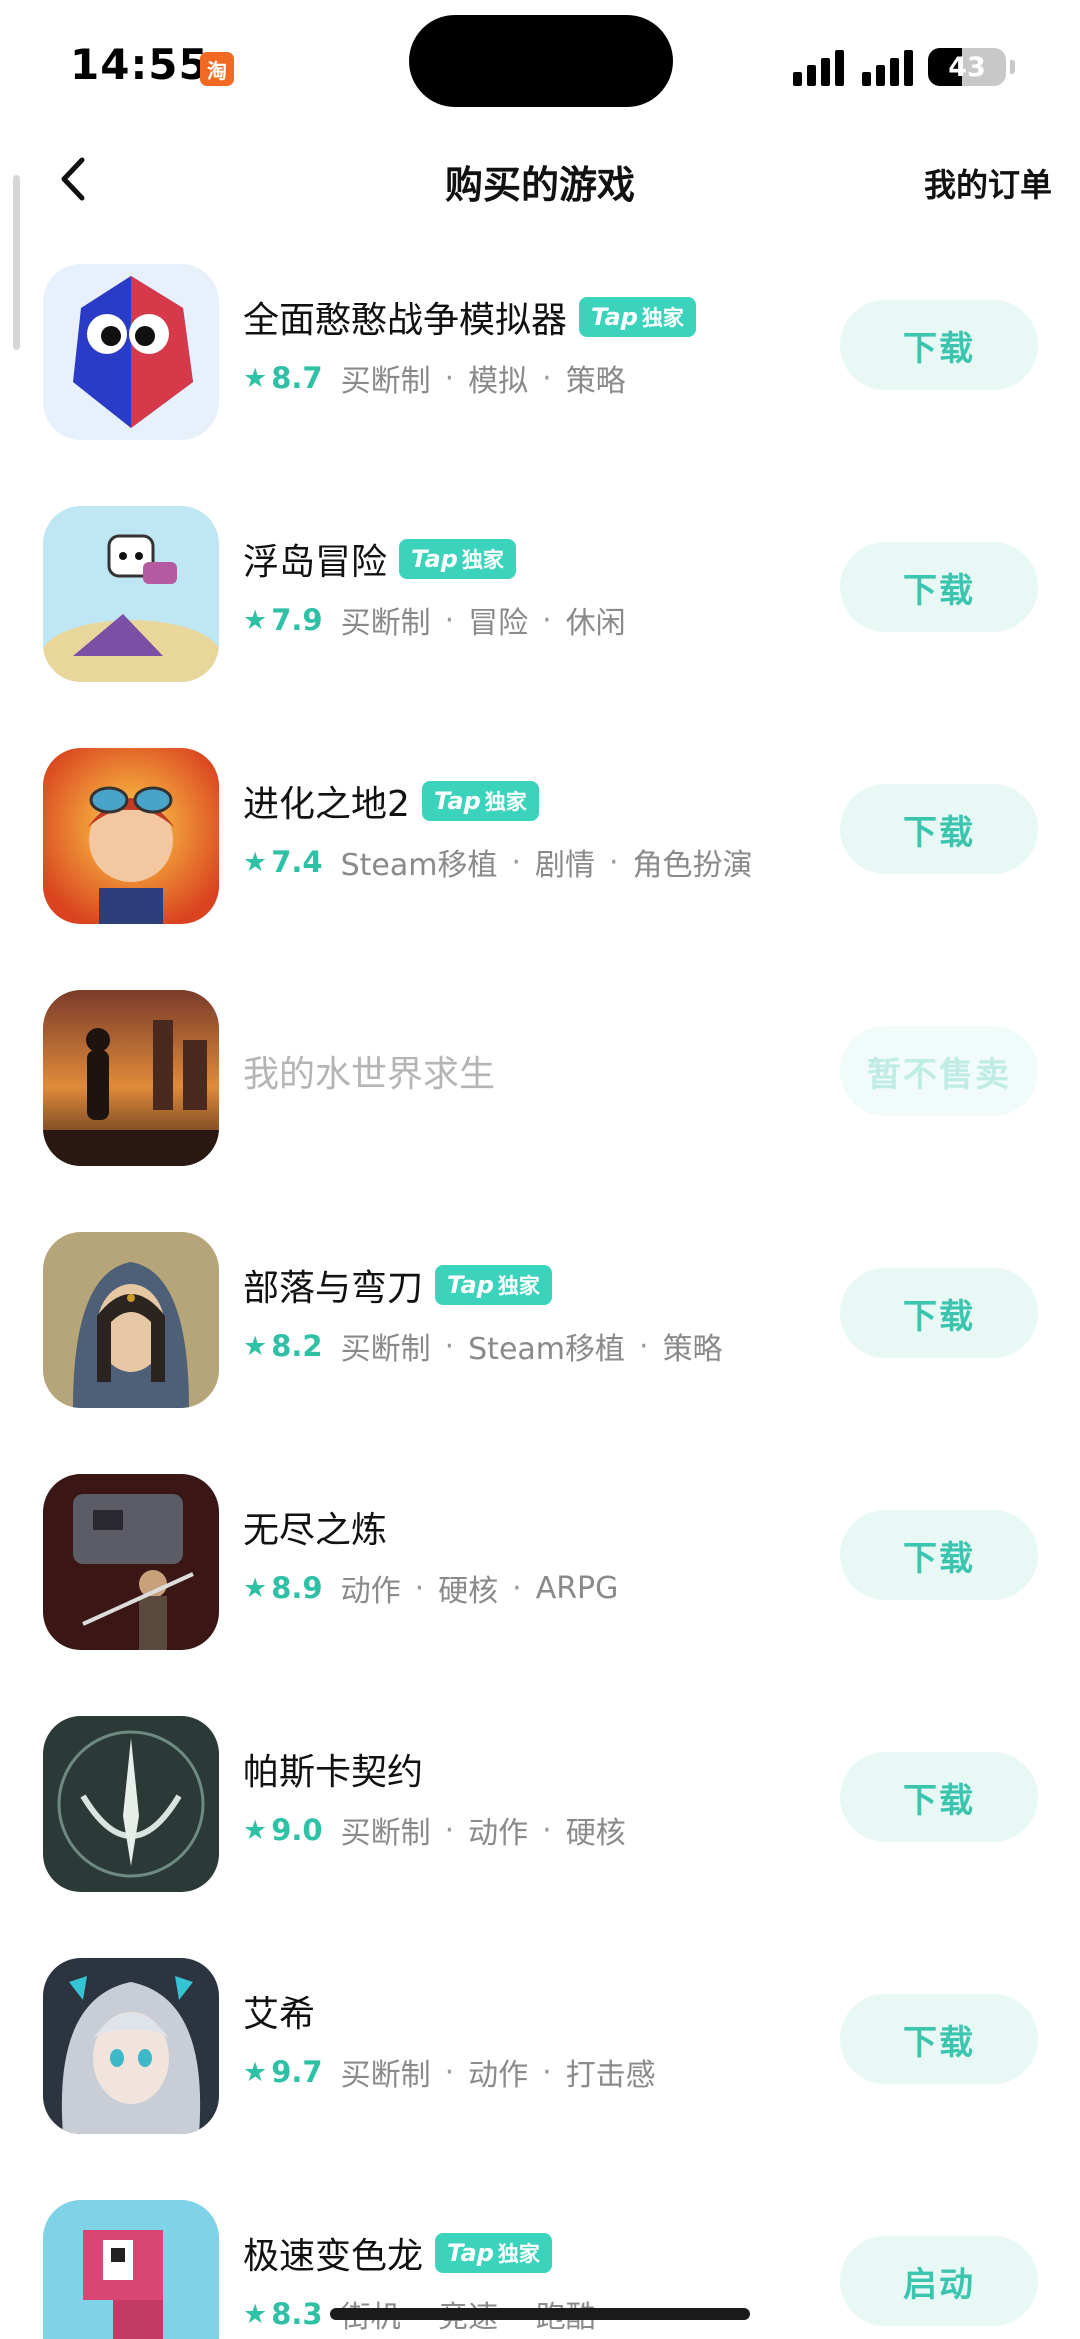 Image resolution: width=1080 pixels, height=2339 pixels. Describe the element at coordinates (887, 67) in the screenshot. I see `cellular-signal-2-icon` at that location.